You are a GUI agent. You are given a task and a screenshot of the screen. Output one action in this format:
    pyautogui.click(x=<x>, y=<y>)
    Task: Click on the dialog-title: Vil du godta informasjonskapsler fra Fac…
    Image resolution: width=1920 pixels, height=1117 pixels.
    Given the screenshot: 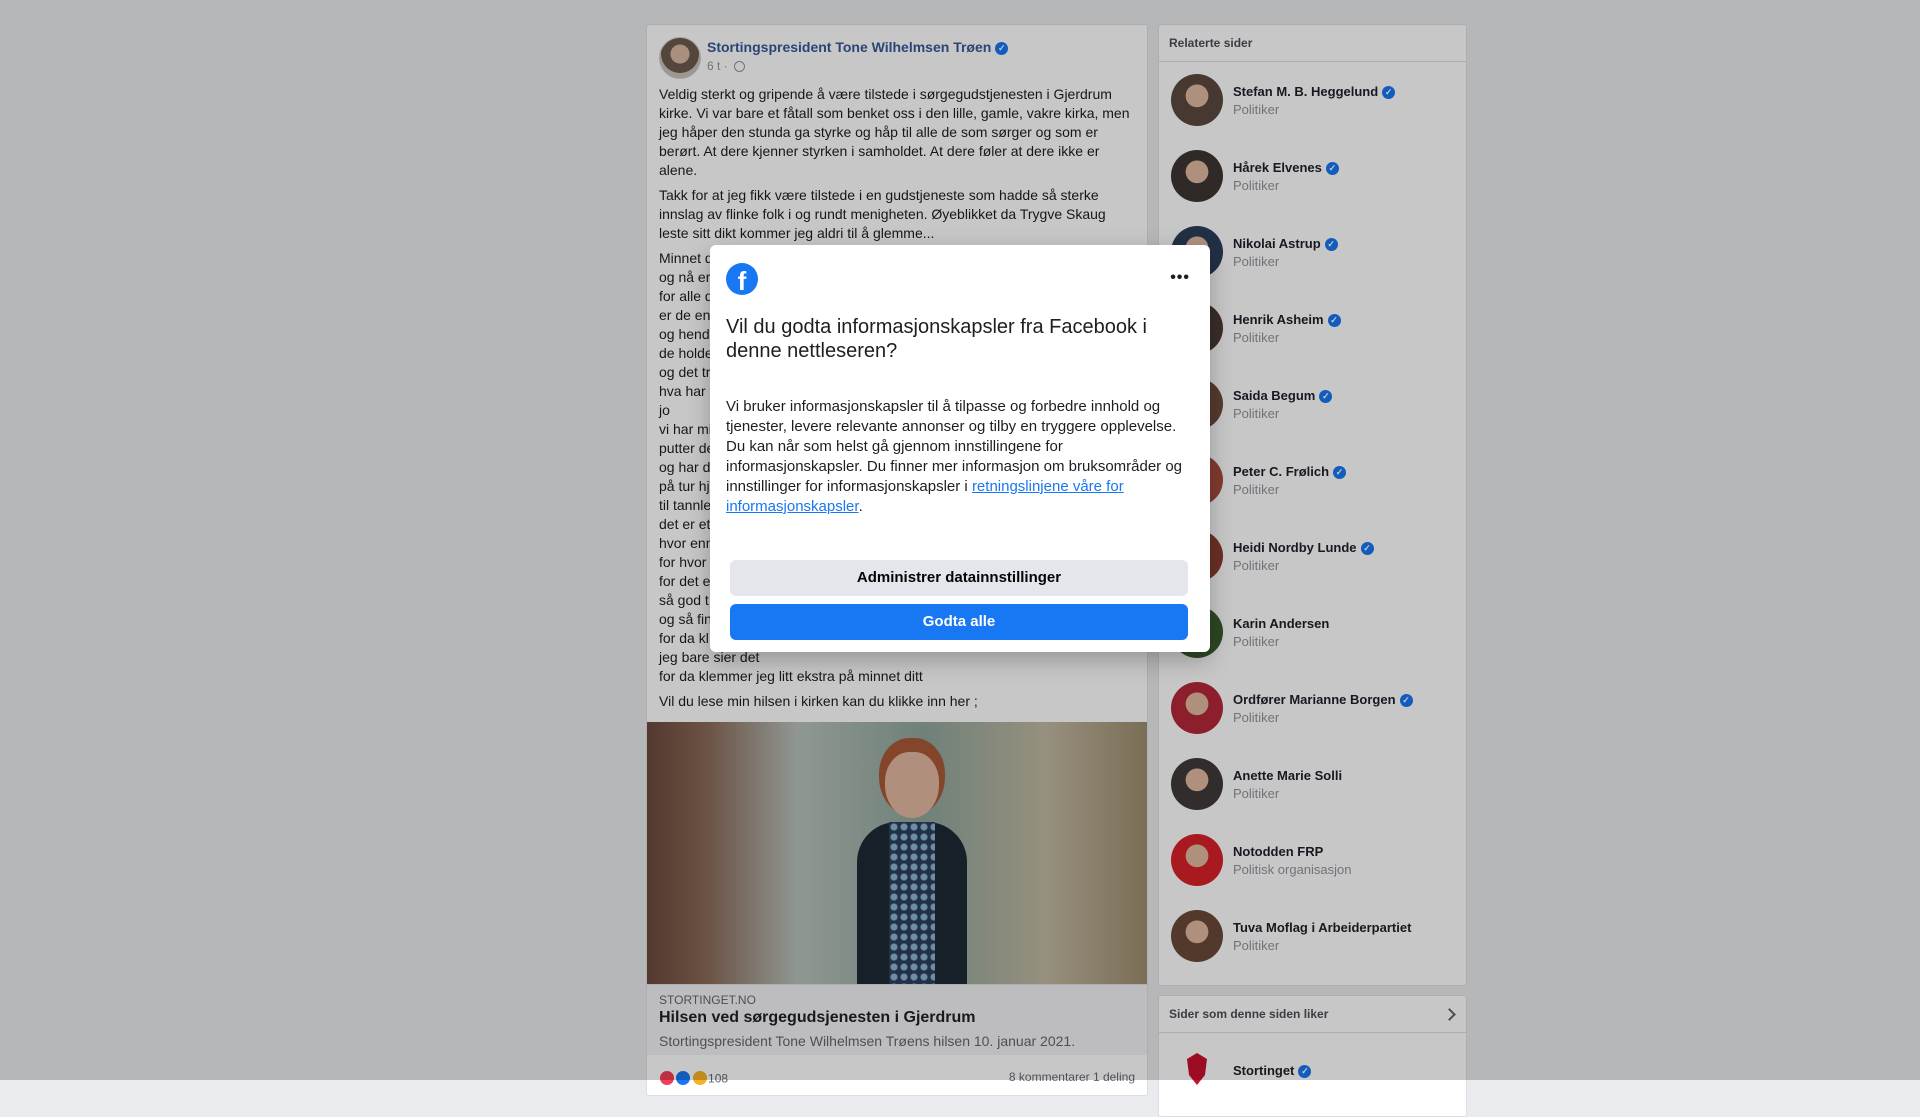 What is the action you would take?
    pyautogui.click(x=936, y=339)
    